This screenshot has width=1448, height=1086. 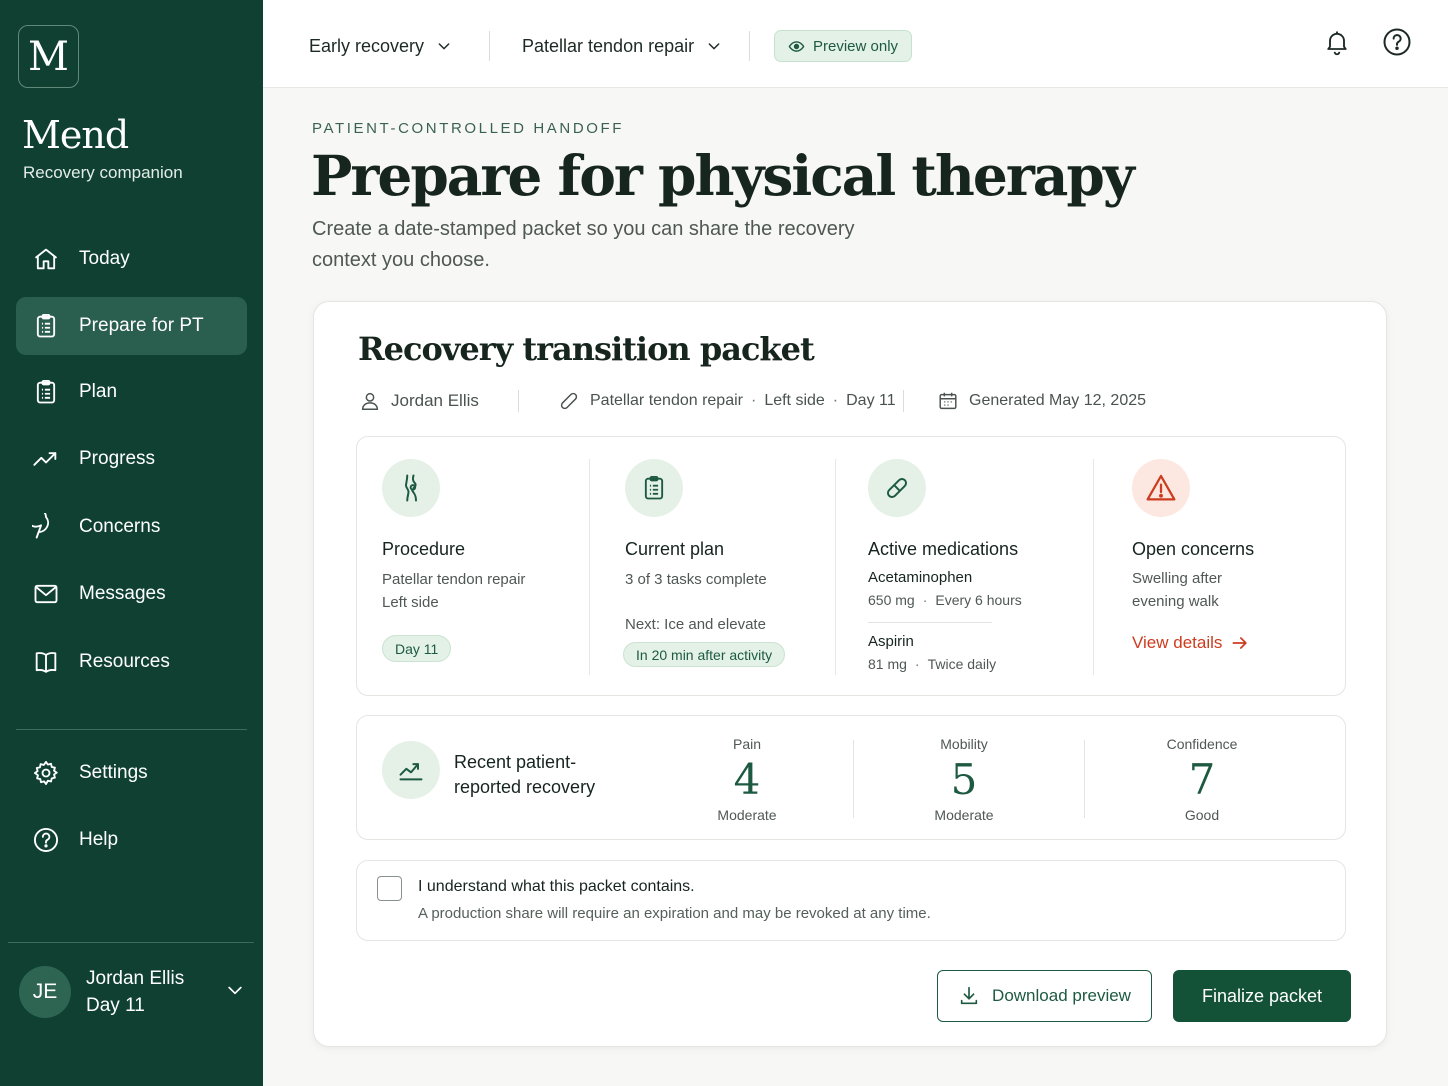 I want to click on sidebar-item-prepare-for-pt: Prepare for PT, so click(x=131, y=326).